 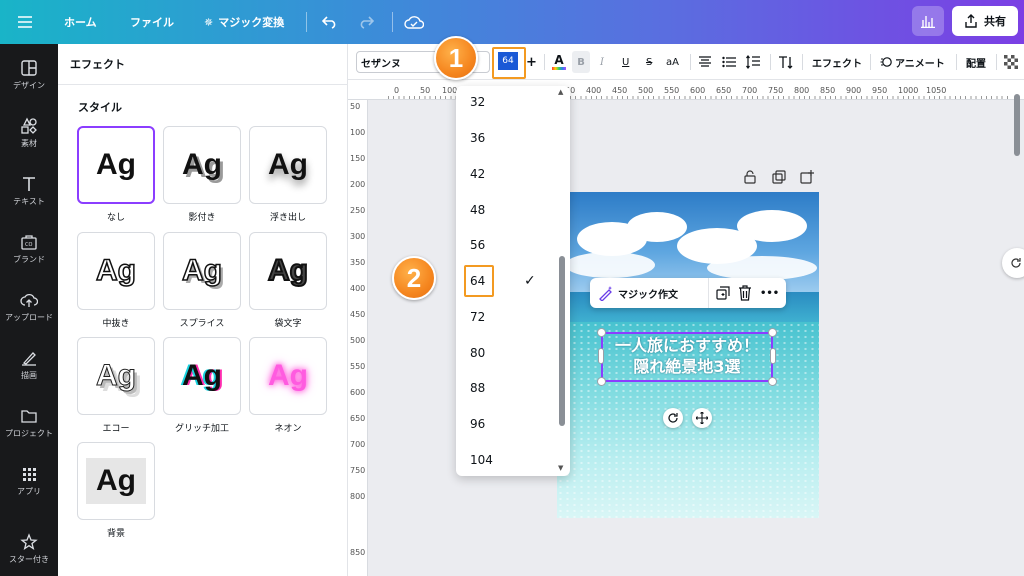 What do you see at coordinates (116, 271) in the screenshot?
I see `style-card-hollow: Ag` at bounding box center [116, 271].